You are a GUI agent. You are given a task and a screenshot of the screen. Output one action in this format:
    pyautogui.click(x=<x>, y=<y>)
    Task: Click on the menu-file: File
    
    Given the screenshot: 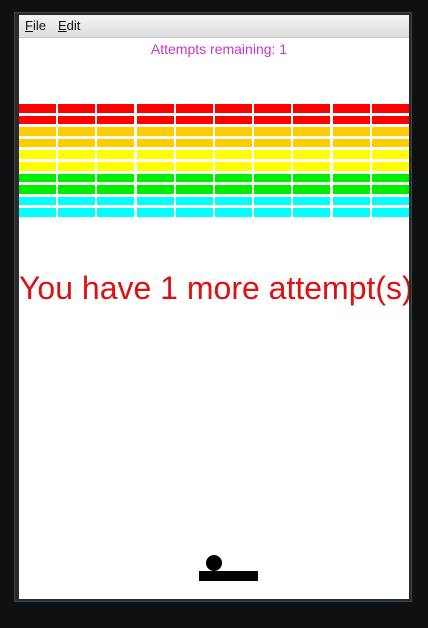 What is the action you would take?
    pyautogui.click(x=35, y=26)
    